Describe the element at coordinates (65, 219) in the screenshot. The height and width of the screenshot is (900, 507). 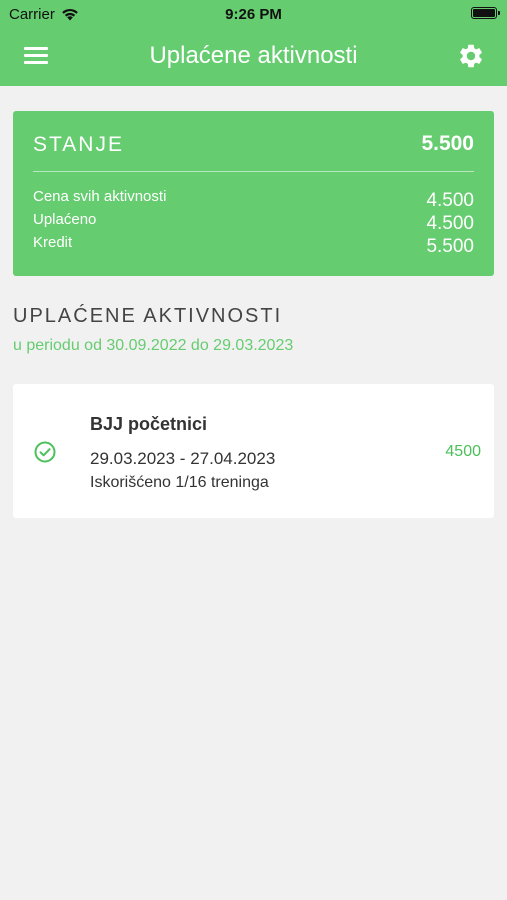
I see `balance-row-label: Uplaćeno` at that location.